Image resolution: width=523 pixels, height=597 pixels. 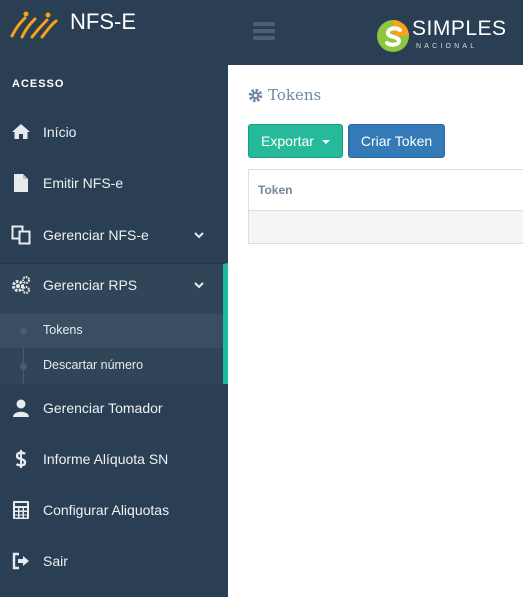 I want to click on sidebar-item-gerenciar-nfse: Gerenciar NFS-e, so click(x=114, y=235).